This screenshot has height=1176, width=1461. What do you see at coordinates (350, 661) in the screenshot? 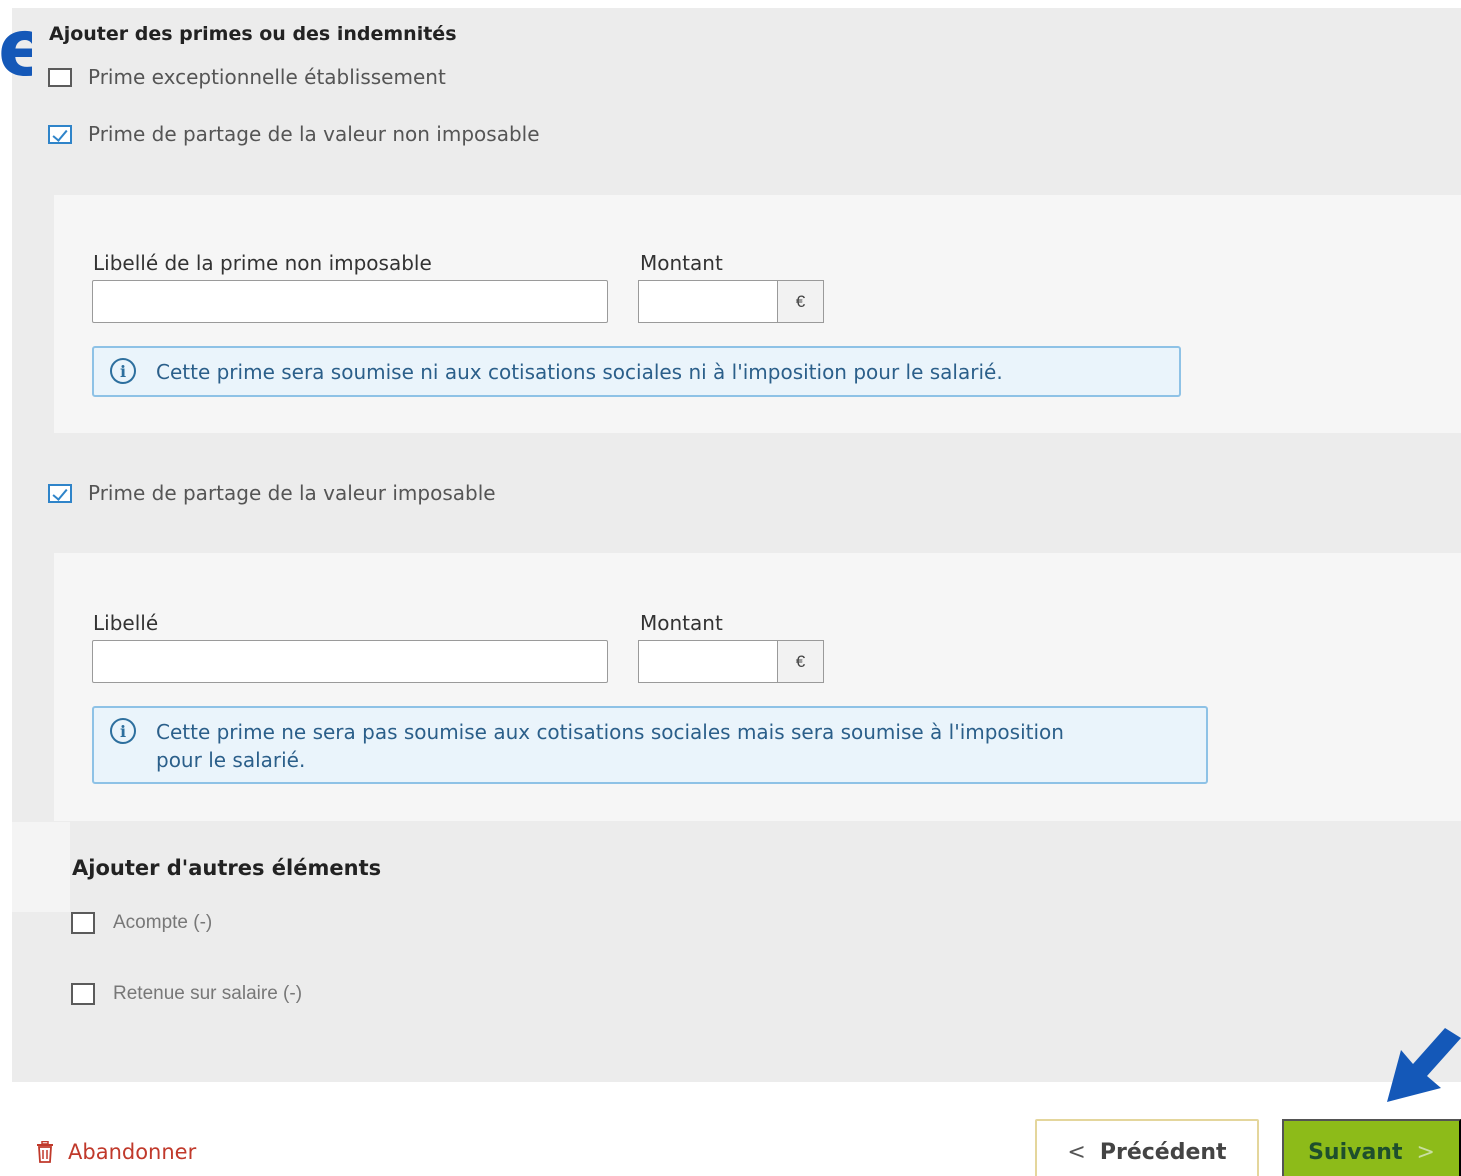
I see `libelle-imposable-input` at bounding box center [350, 661].